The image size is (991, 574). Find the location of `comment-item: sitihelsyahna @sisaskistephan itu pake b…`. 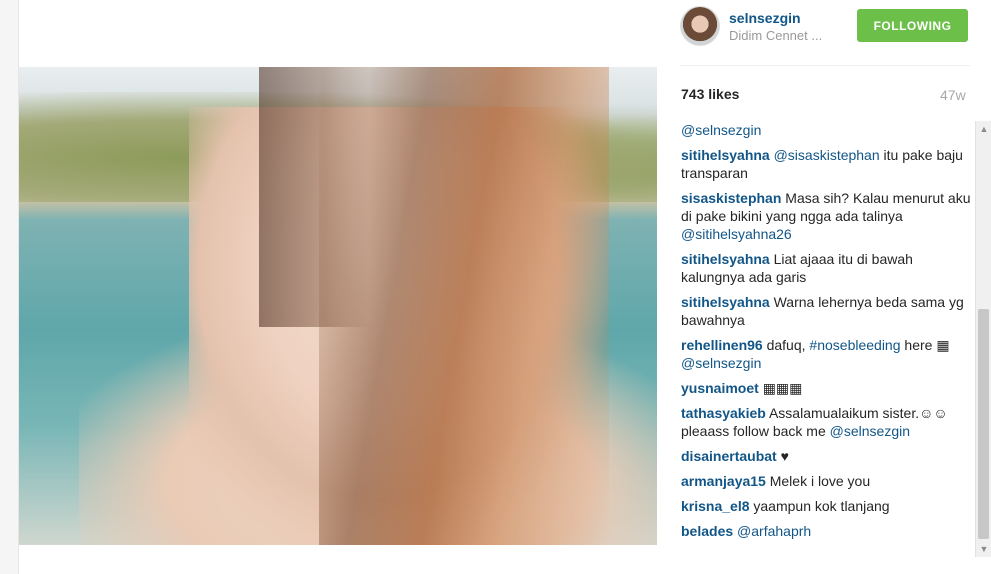

comment-item: sitihelsyahna @sisaskistephan itu pake b… is located at coordinates (827, 164).